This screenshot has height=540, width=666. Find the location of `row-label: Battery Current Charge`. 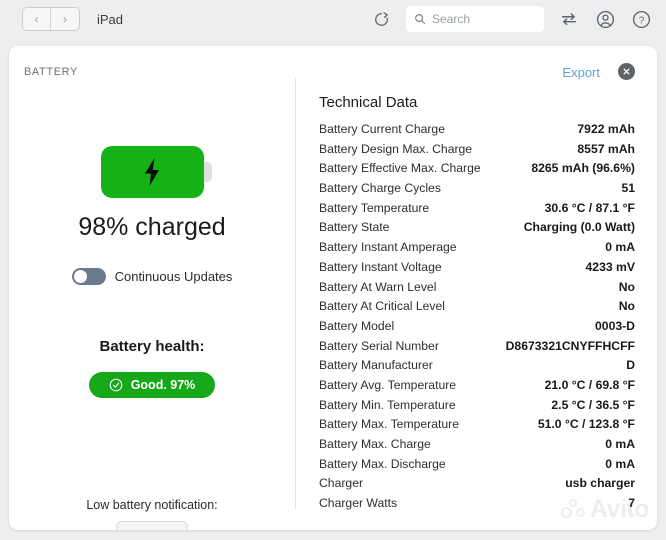

row-label: Battery Current Charge is located at coordinates (382, 129).